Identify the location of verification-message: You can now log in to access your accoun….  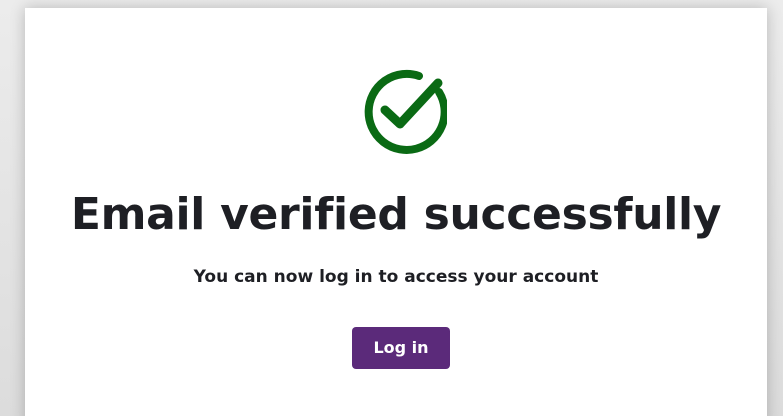
(396, 277).